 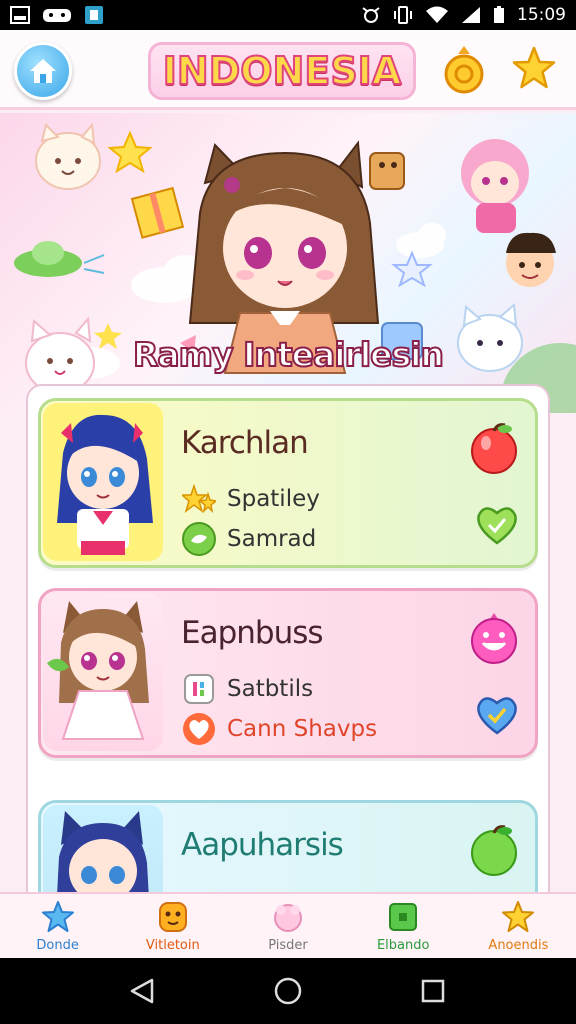 What do you see at coordinates (262, 845) in the screenshot?
I see `character-name: Aapuharsis` at bounding box center [262, 845].